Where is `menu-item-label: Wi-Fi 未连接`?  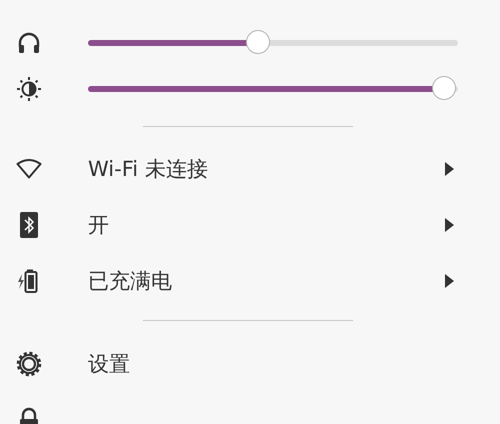
menu-item-label: Wi-Fi 未连接 is located at coordinates (148, 169).